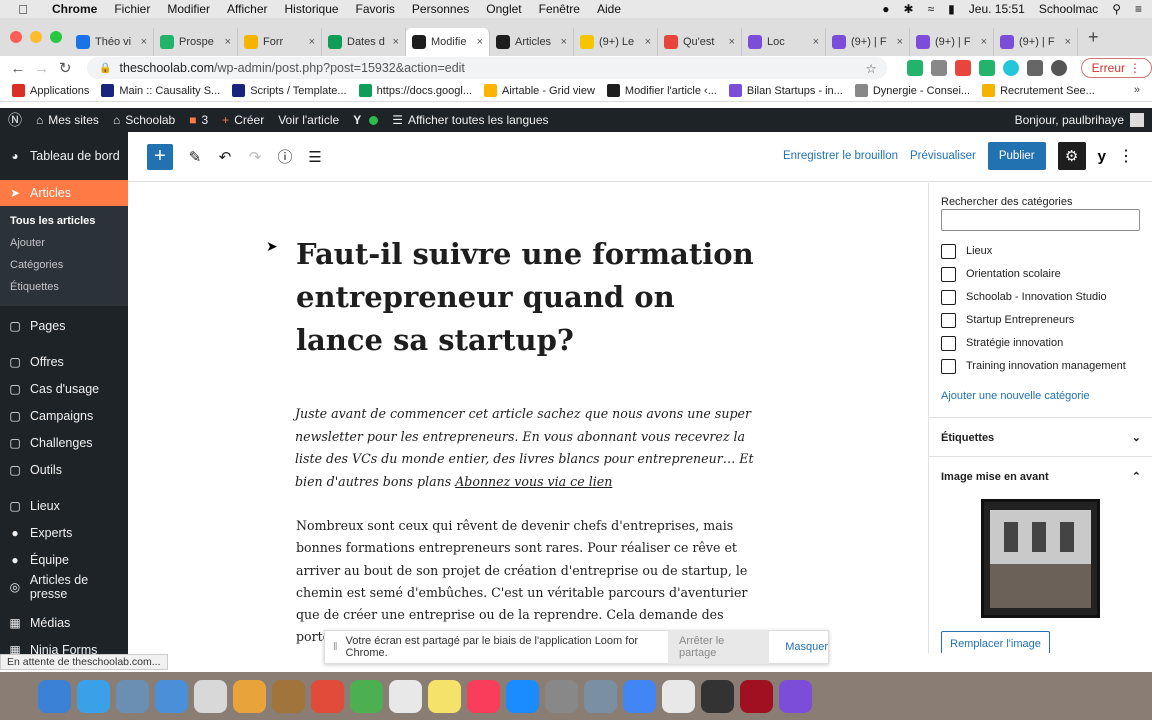 The width and height of the screenshot is (1152, 720). What do you see at coordinates (64, 442) in the screenshot?
I see `sidebar-item: ▢ Challenges` at bounding box center [64, 442].